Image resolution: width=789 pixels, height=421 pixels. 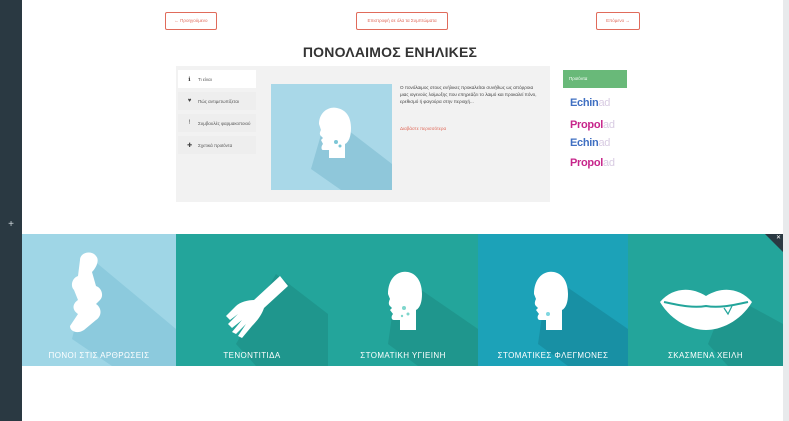 What do you see at coordinates (595, 79) in the screenshot?
I see `products-header: Προϊόντα` at bounding box center [595, 79].